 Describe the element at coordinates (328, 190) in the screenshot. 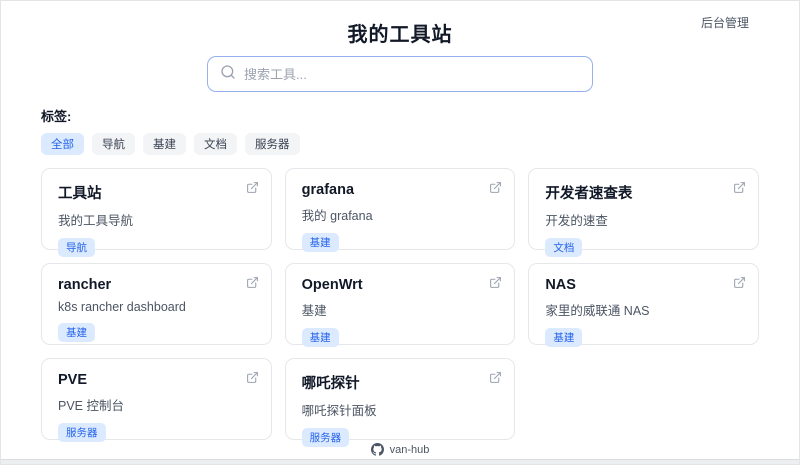

I see `card-title: grafana` at that location.